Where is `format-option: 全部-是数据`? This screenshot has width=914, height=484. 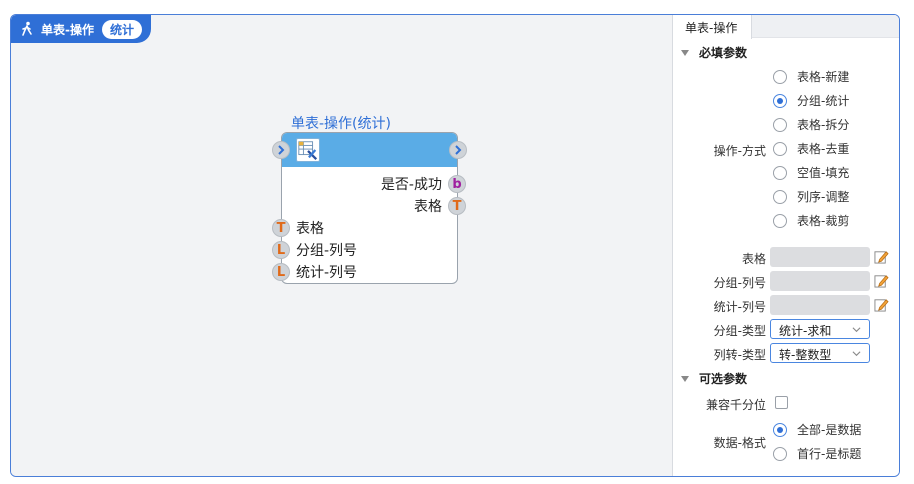
format-option: 全部-是数据 is located at coordinates (817, 429).